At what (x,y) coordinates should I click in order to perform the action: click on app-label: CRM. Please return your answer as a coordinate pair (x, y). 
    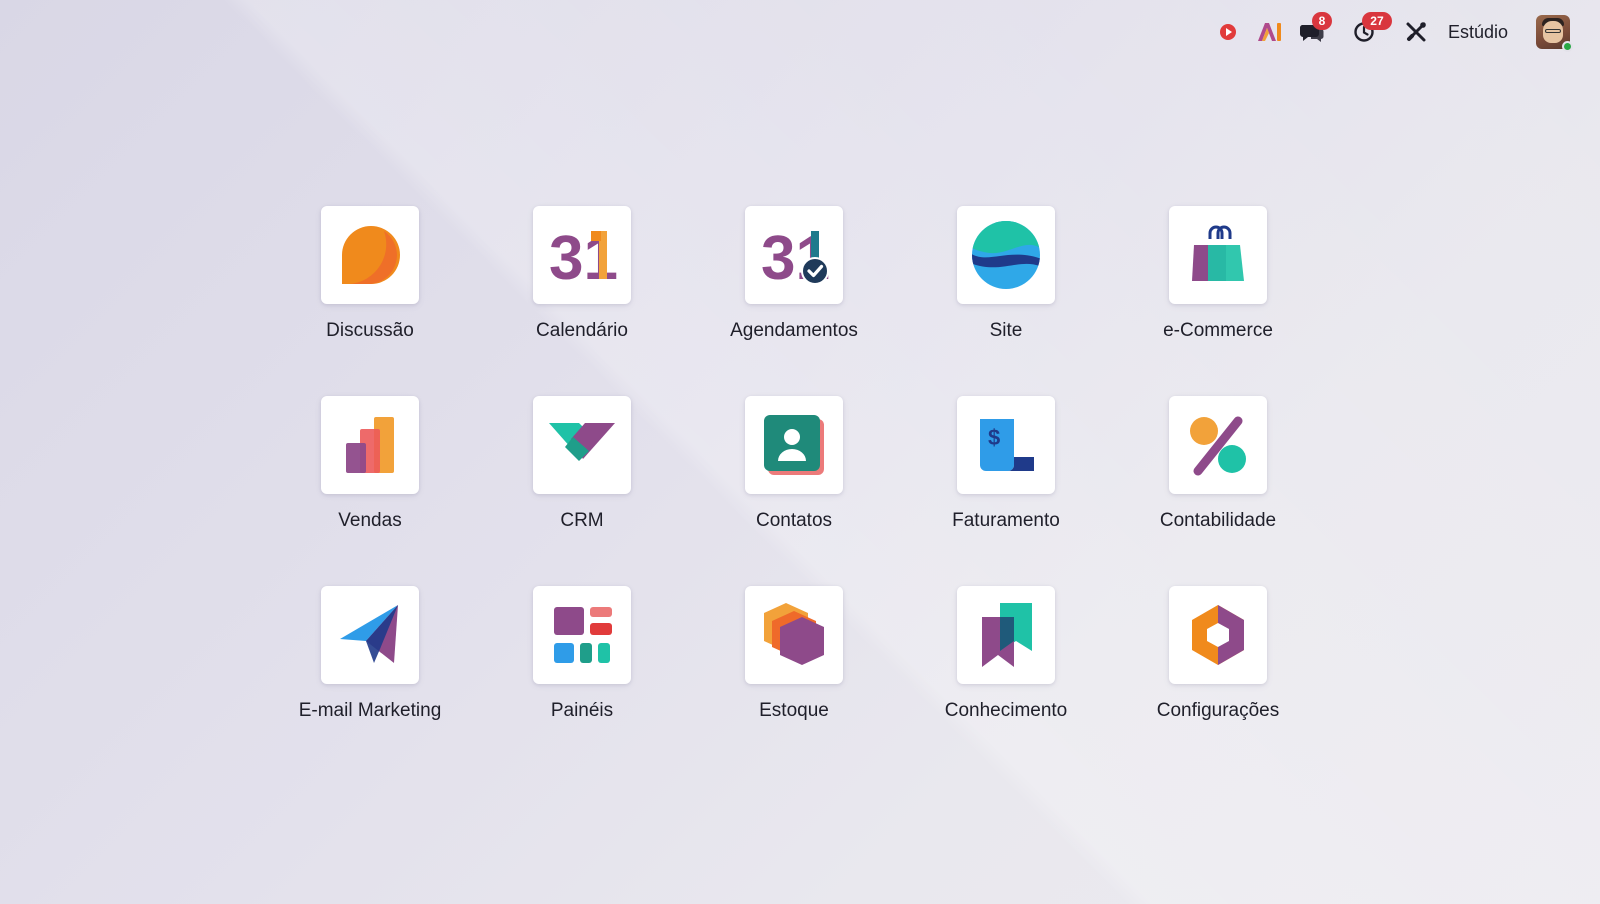
    Looking at the image, I should click on (582, 520).